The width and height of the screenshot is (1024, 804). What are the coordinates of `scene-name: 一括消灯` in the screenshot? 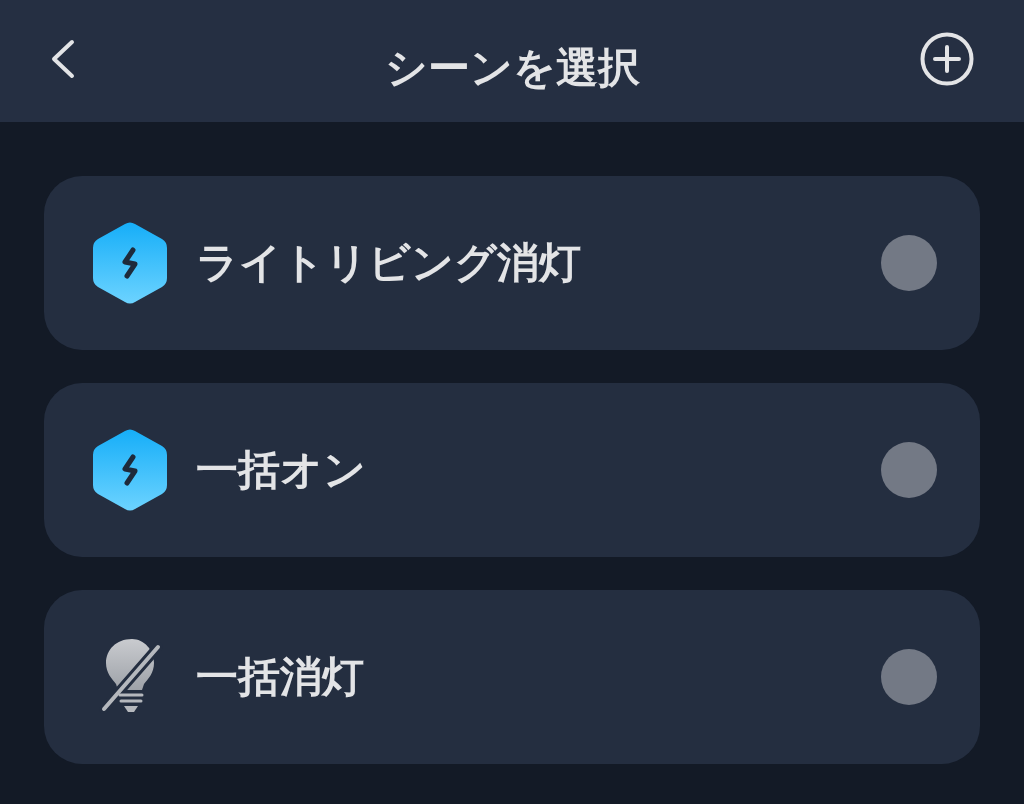 It's located at (280, 677).